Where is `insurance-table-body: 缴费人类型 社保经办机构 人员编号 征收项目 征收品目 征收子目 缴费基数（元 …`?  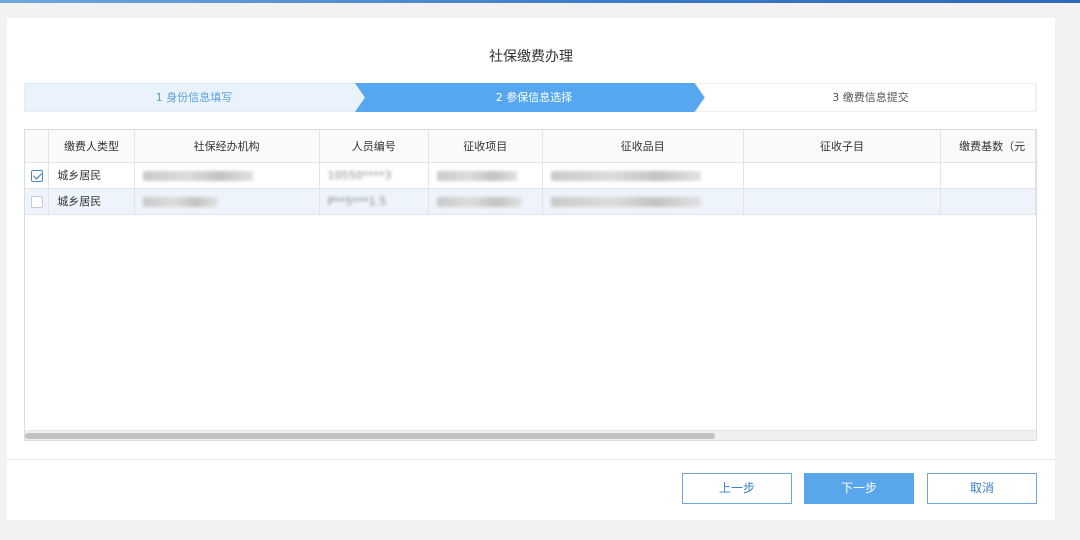 insurance-table-body: 缴费人类型 社保经办机构 人员编号 征收项目 征收品目 征收子目 缴费基数（元 … is located at coordinates (530, 172).